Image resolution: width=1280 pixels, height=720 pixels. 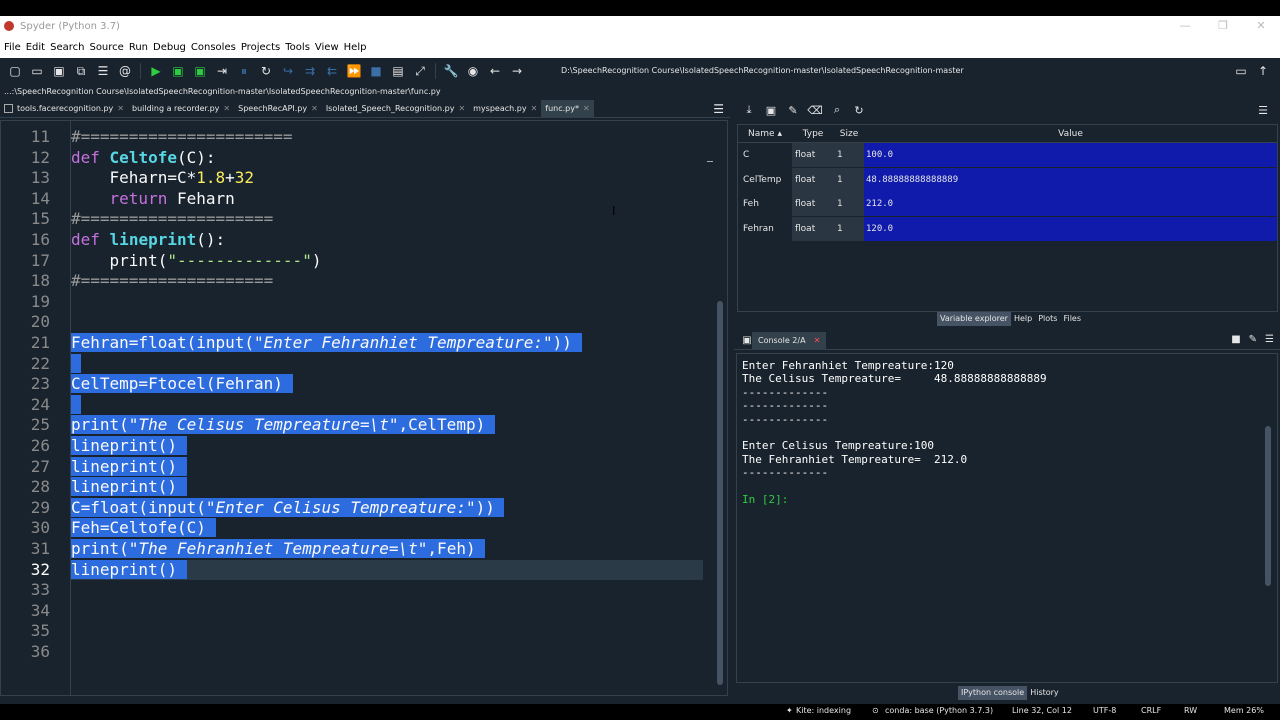 What do you see at coordinates (398, 71) in the screenshot?
I see `maximize-pane-icon: ▤` at bounding box center [398, 71].